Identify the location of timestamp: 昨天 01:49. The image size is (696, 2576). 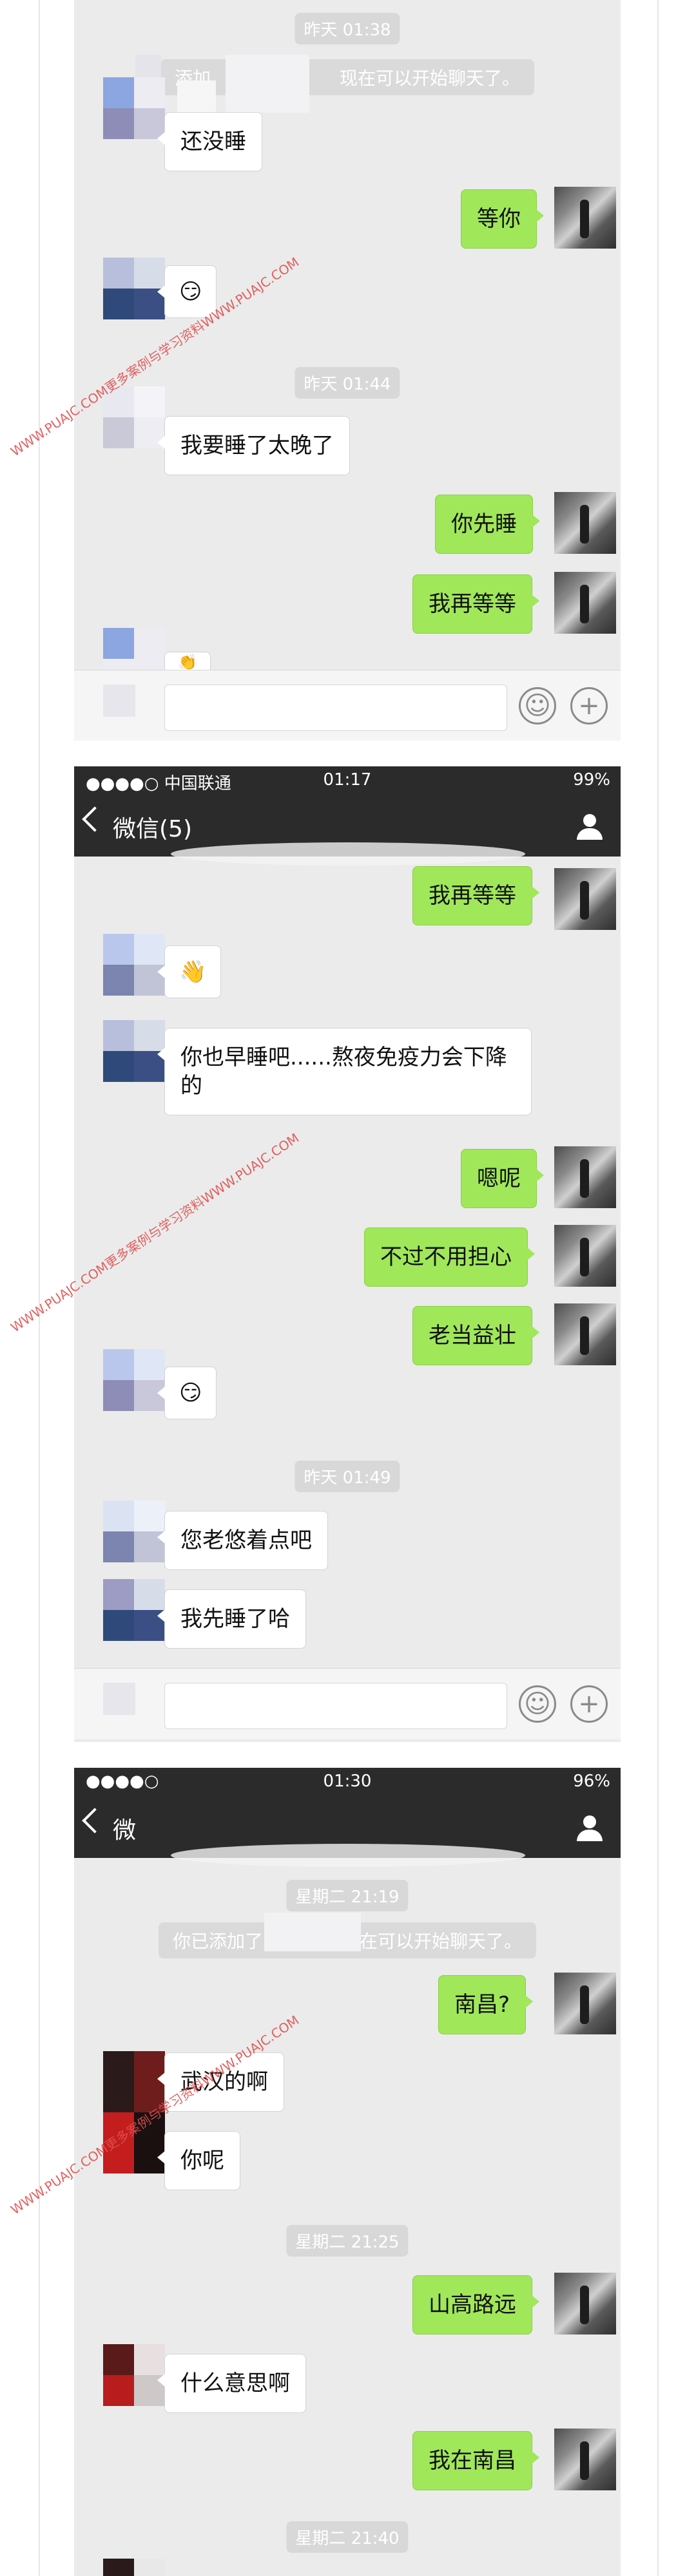
(348, 1477).